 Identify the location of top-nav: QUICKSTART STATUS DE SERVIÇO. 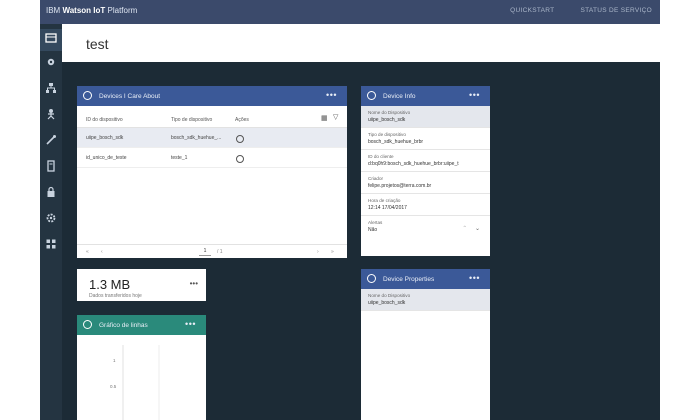
(569, 10).